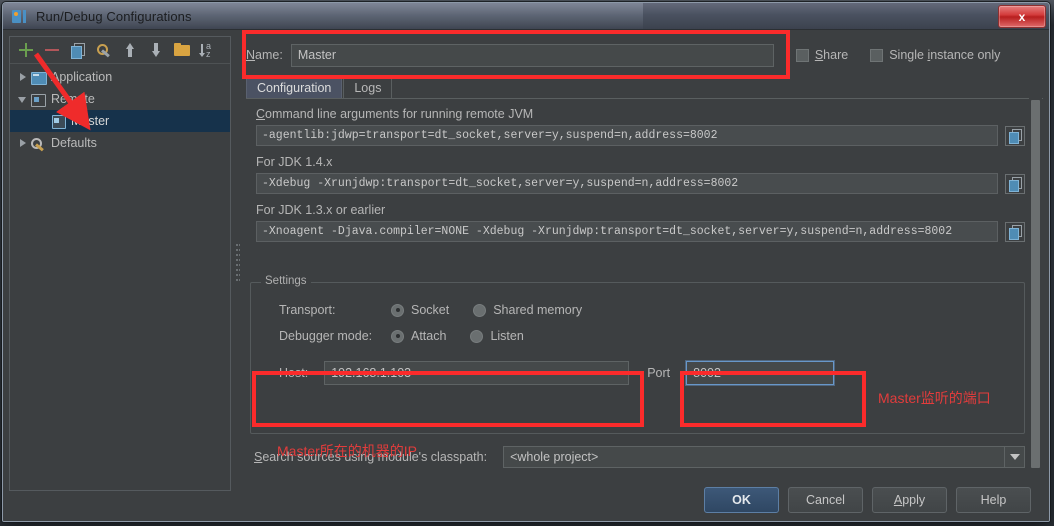  I want to click on dialog-title-bar: Run/Debug Configurations x, so click(526, 16).